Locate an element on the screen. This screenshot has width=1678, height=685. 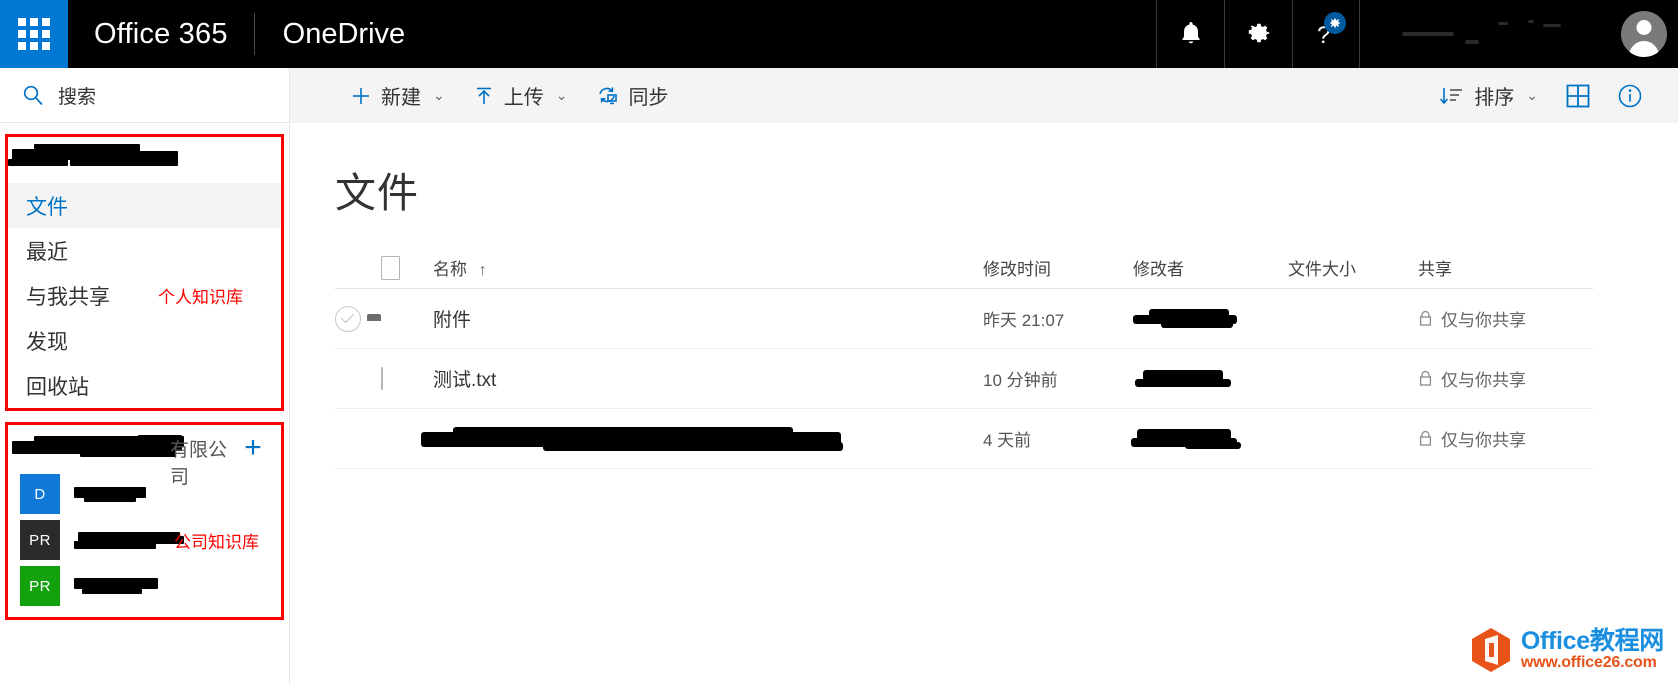
organization-header: 有限公司 + is located at coordinates (144, 456).